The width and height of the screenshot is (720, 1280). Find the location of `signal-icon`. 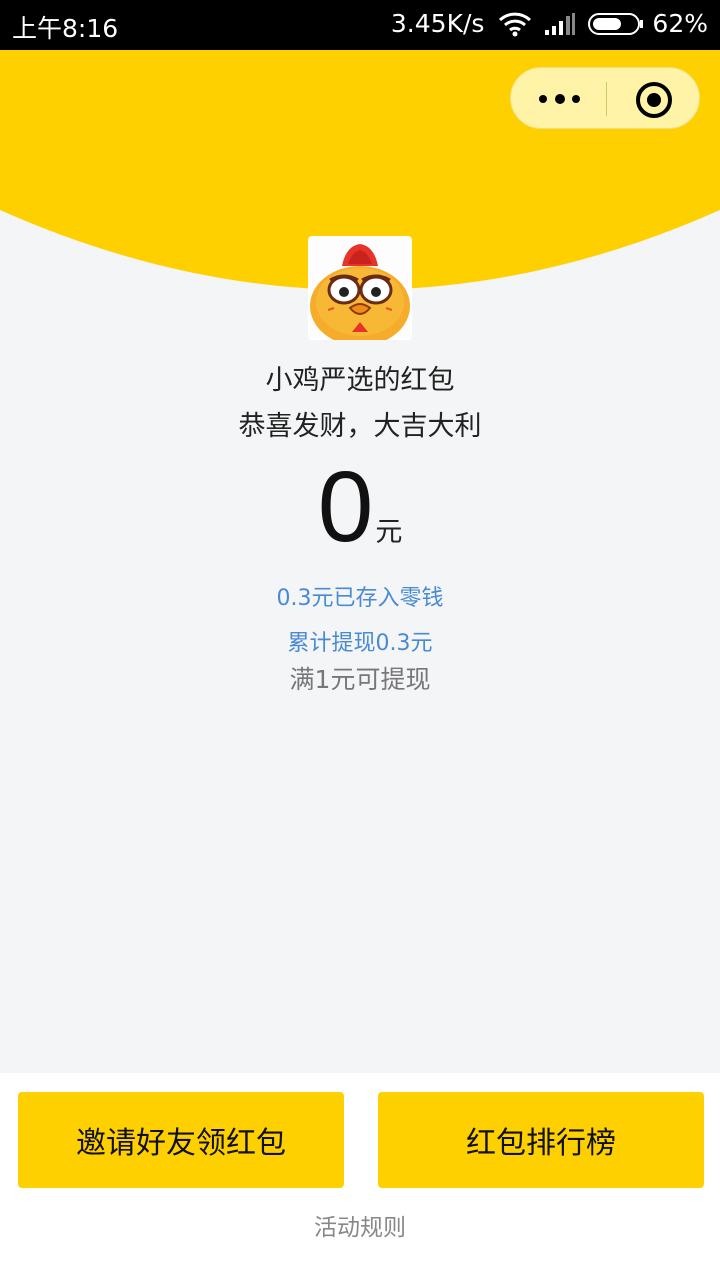

signal-icon is located at coordinates (560, 23).